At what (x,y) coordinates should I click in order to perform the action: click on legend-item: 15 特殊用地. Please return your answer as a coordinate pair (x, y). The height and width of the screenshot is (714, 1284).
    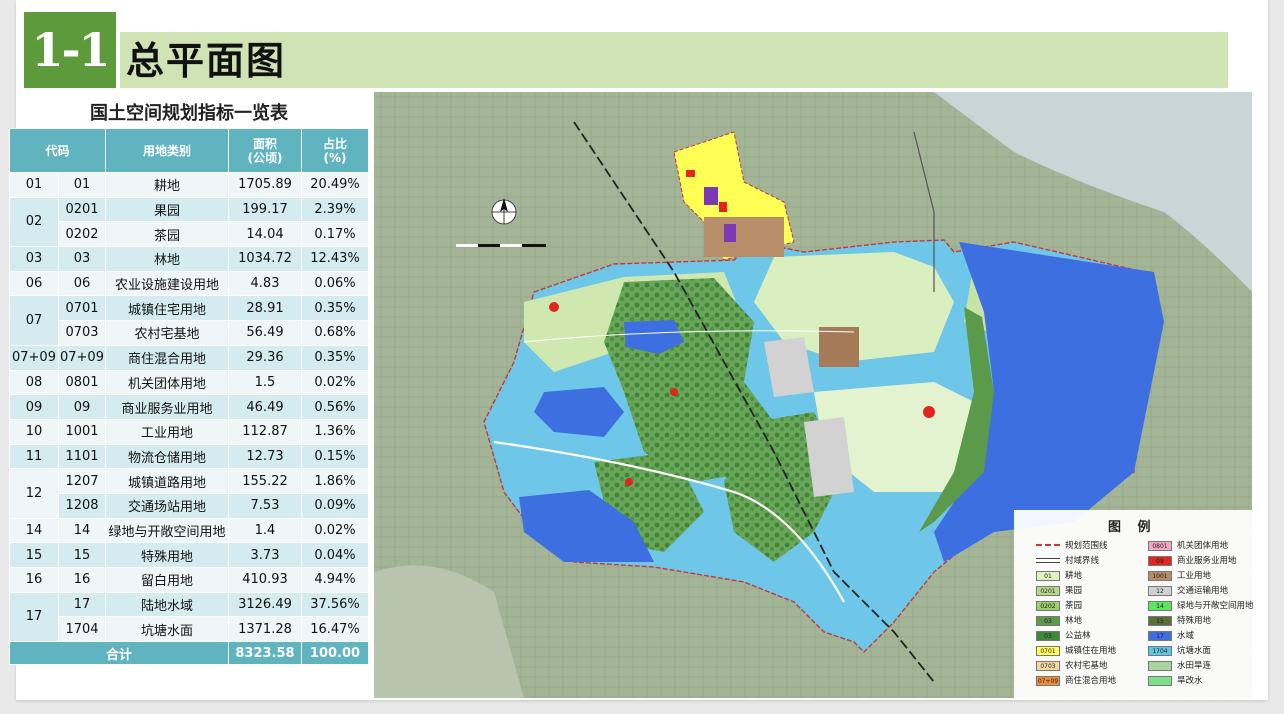
    Looking at the image, I should click on (1179, 621).